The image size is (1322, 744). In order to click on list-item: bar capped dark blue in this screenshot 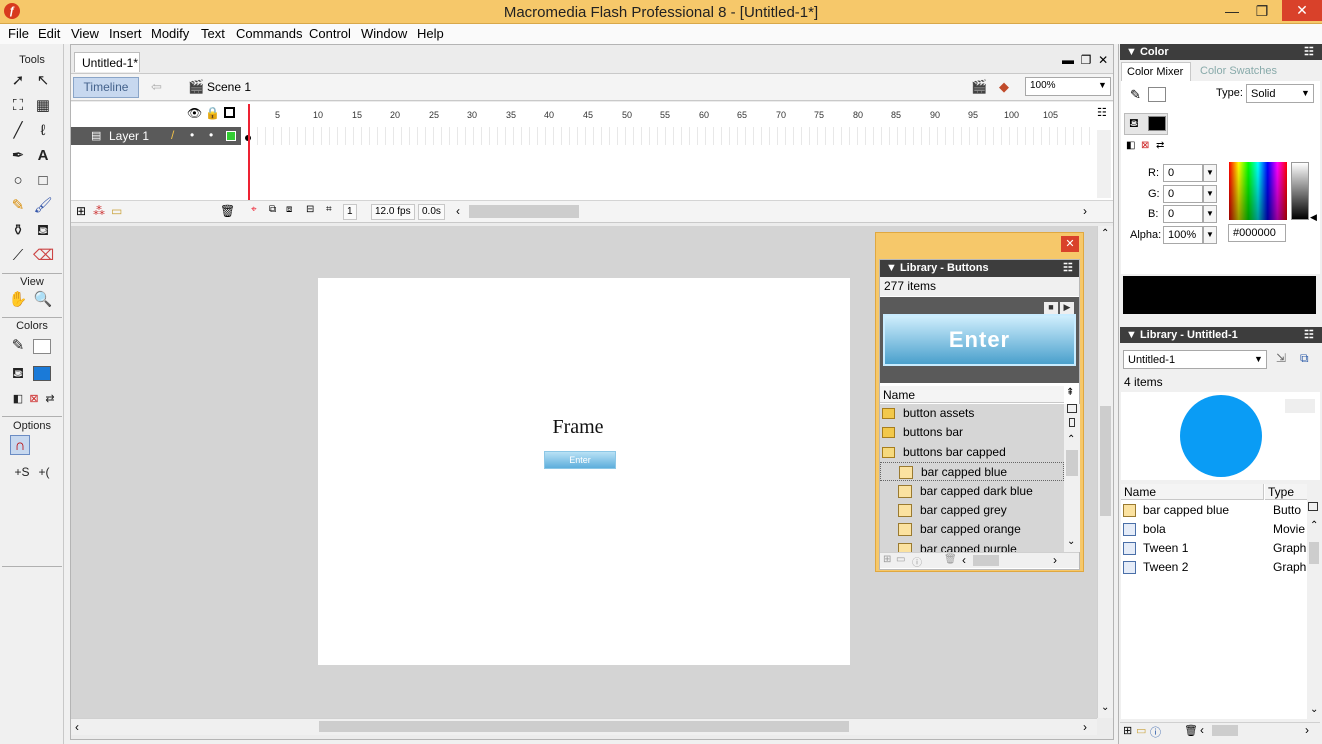, I will do `click(972, 491)`.